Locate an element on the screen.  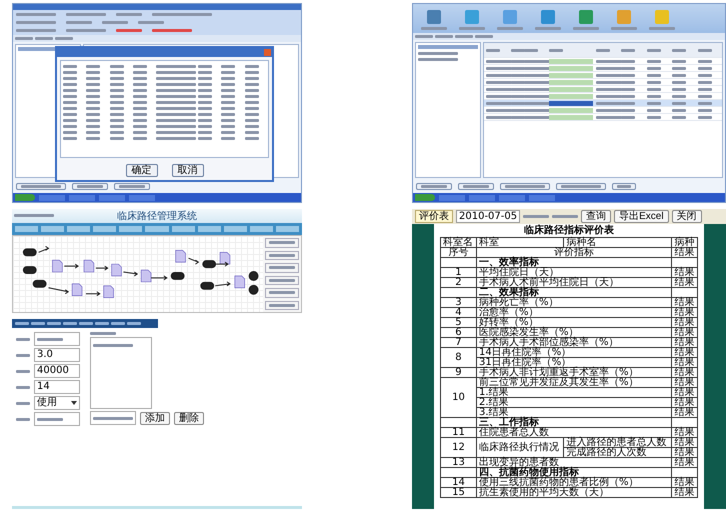
close-icon is located at coordinates (267, 52).